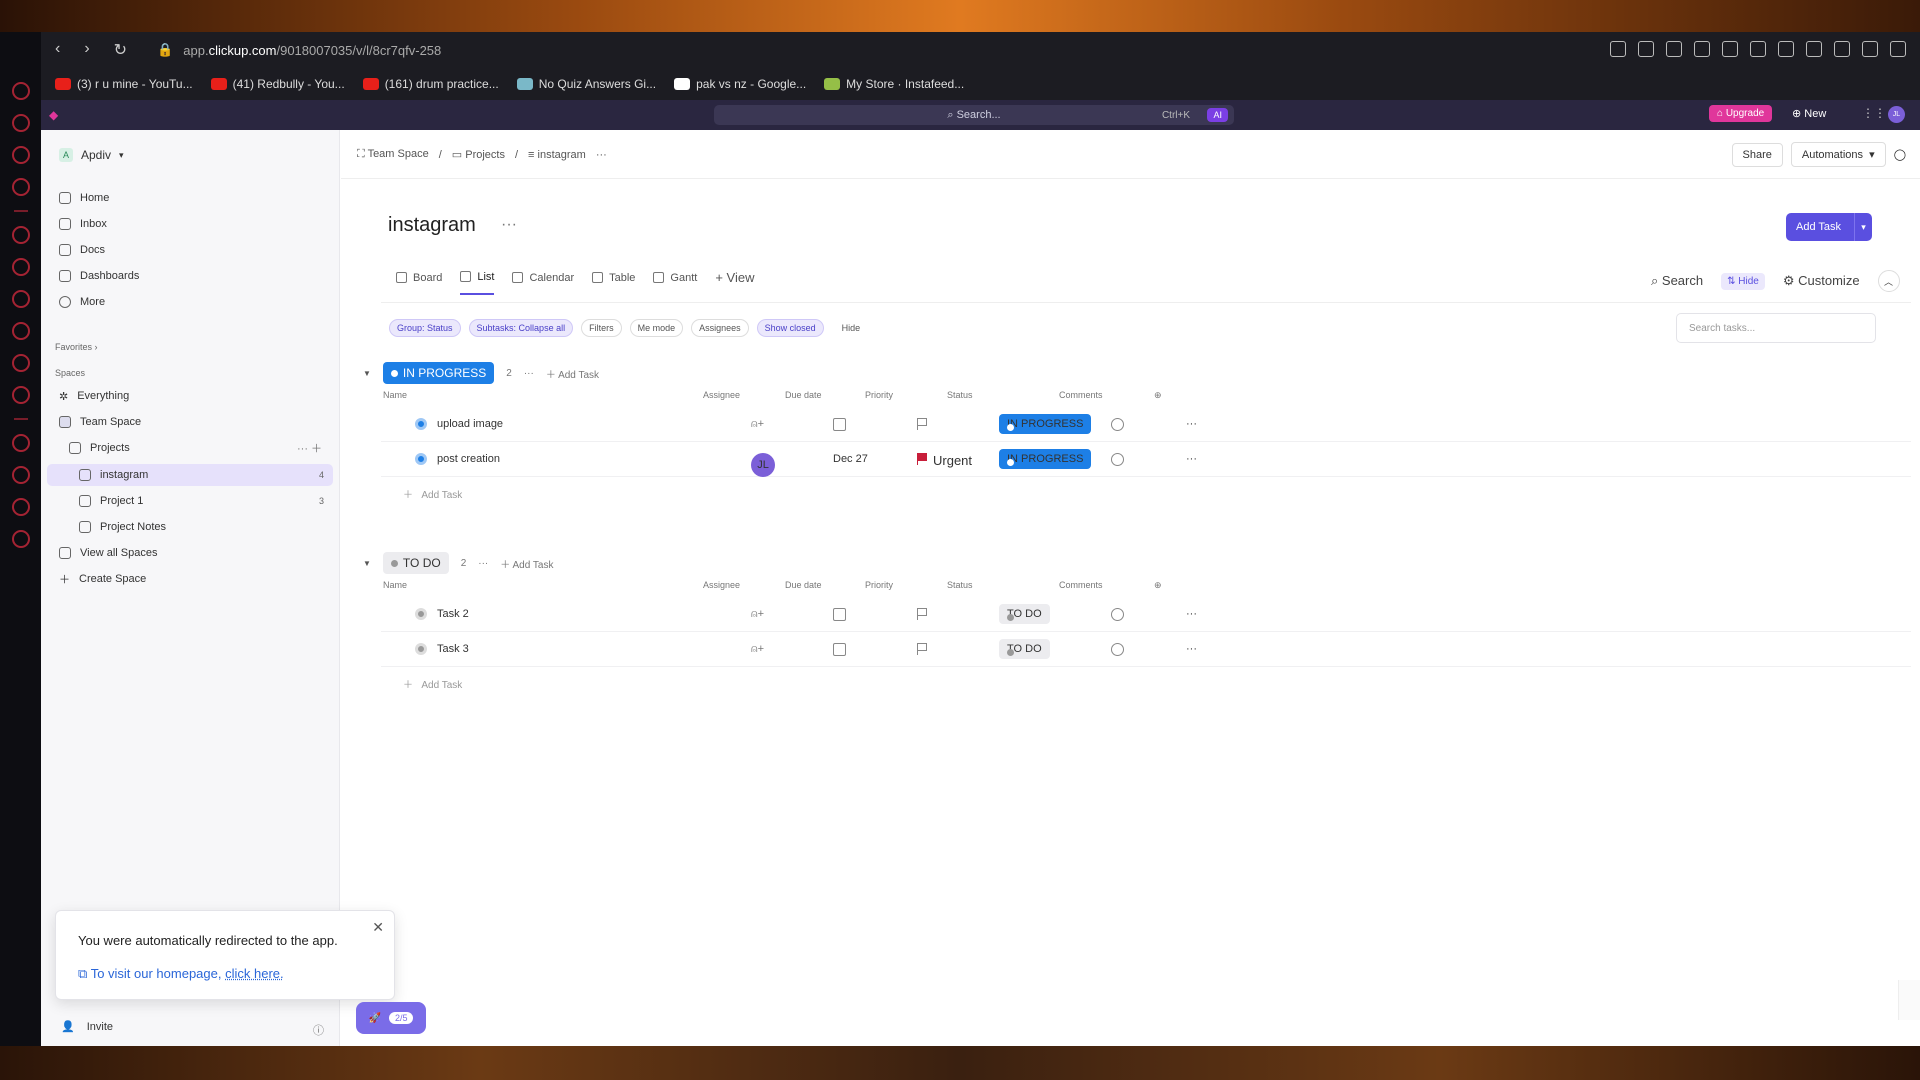  Describe the element at coordinates (1863, 227) in the screenshot. I see `chevron-down-icon: ▾` at that location.